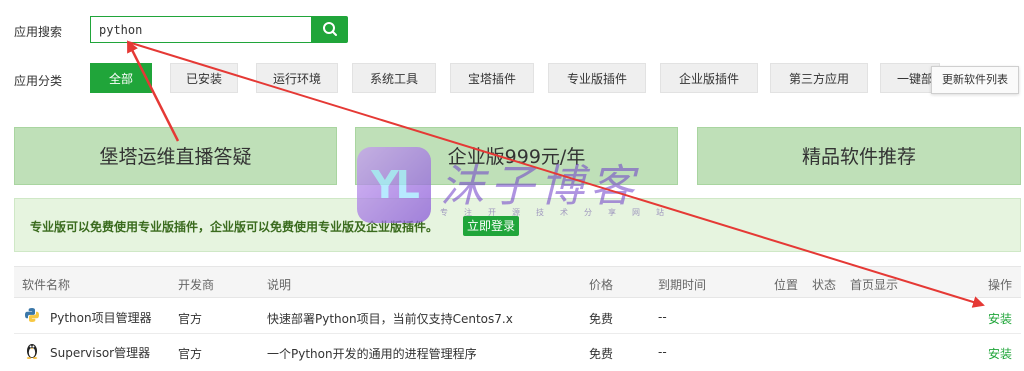 The image size is (1024, 371). I want to click on banner-recommended: 精品软件推荐, so click(859, 156).